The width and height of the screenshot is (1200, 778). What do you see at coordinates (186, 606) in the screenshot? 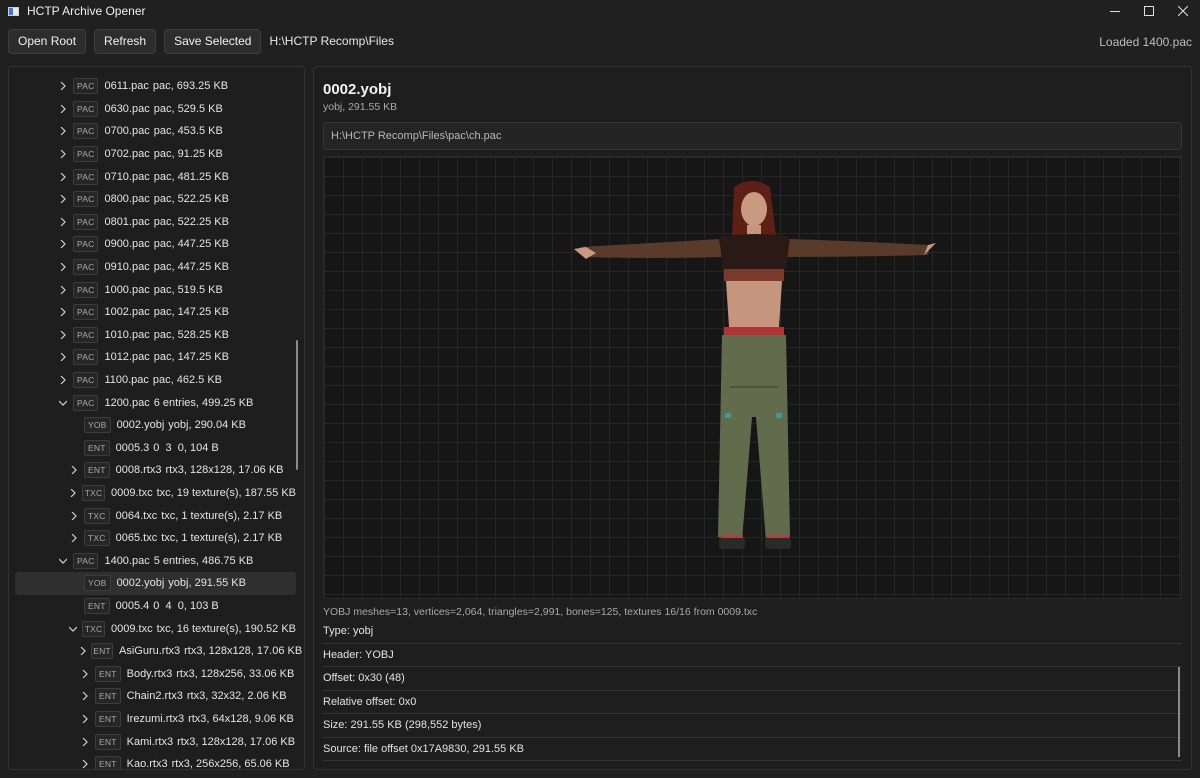
I see `tree-item-meta: 0 4 0, 103 B` at bounding box center [186, 606].